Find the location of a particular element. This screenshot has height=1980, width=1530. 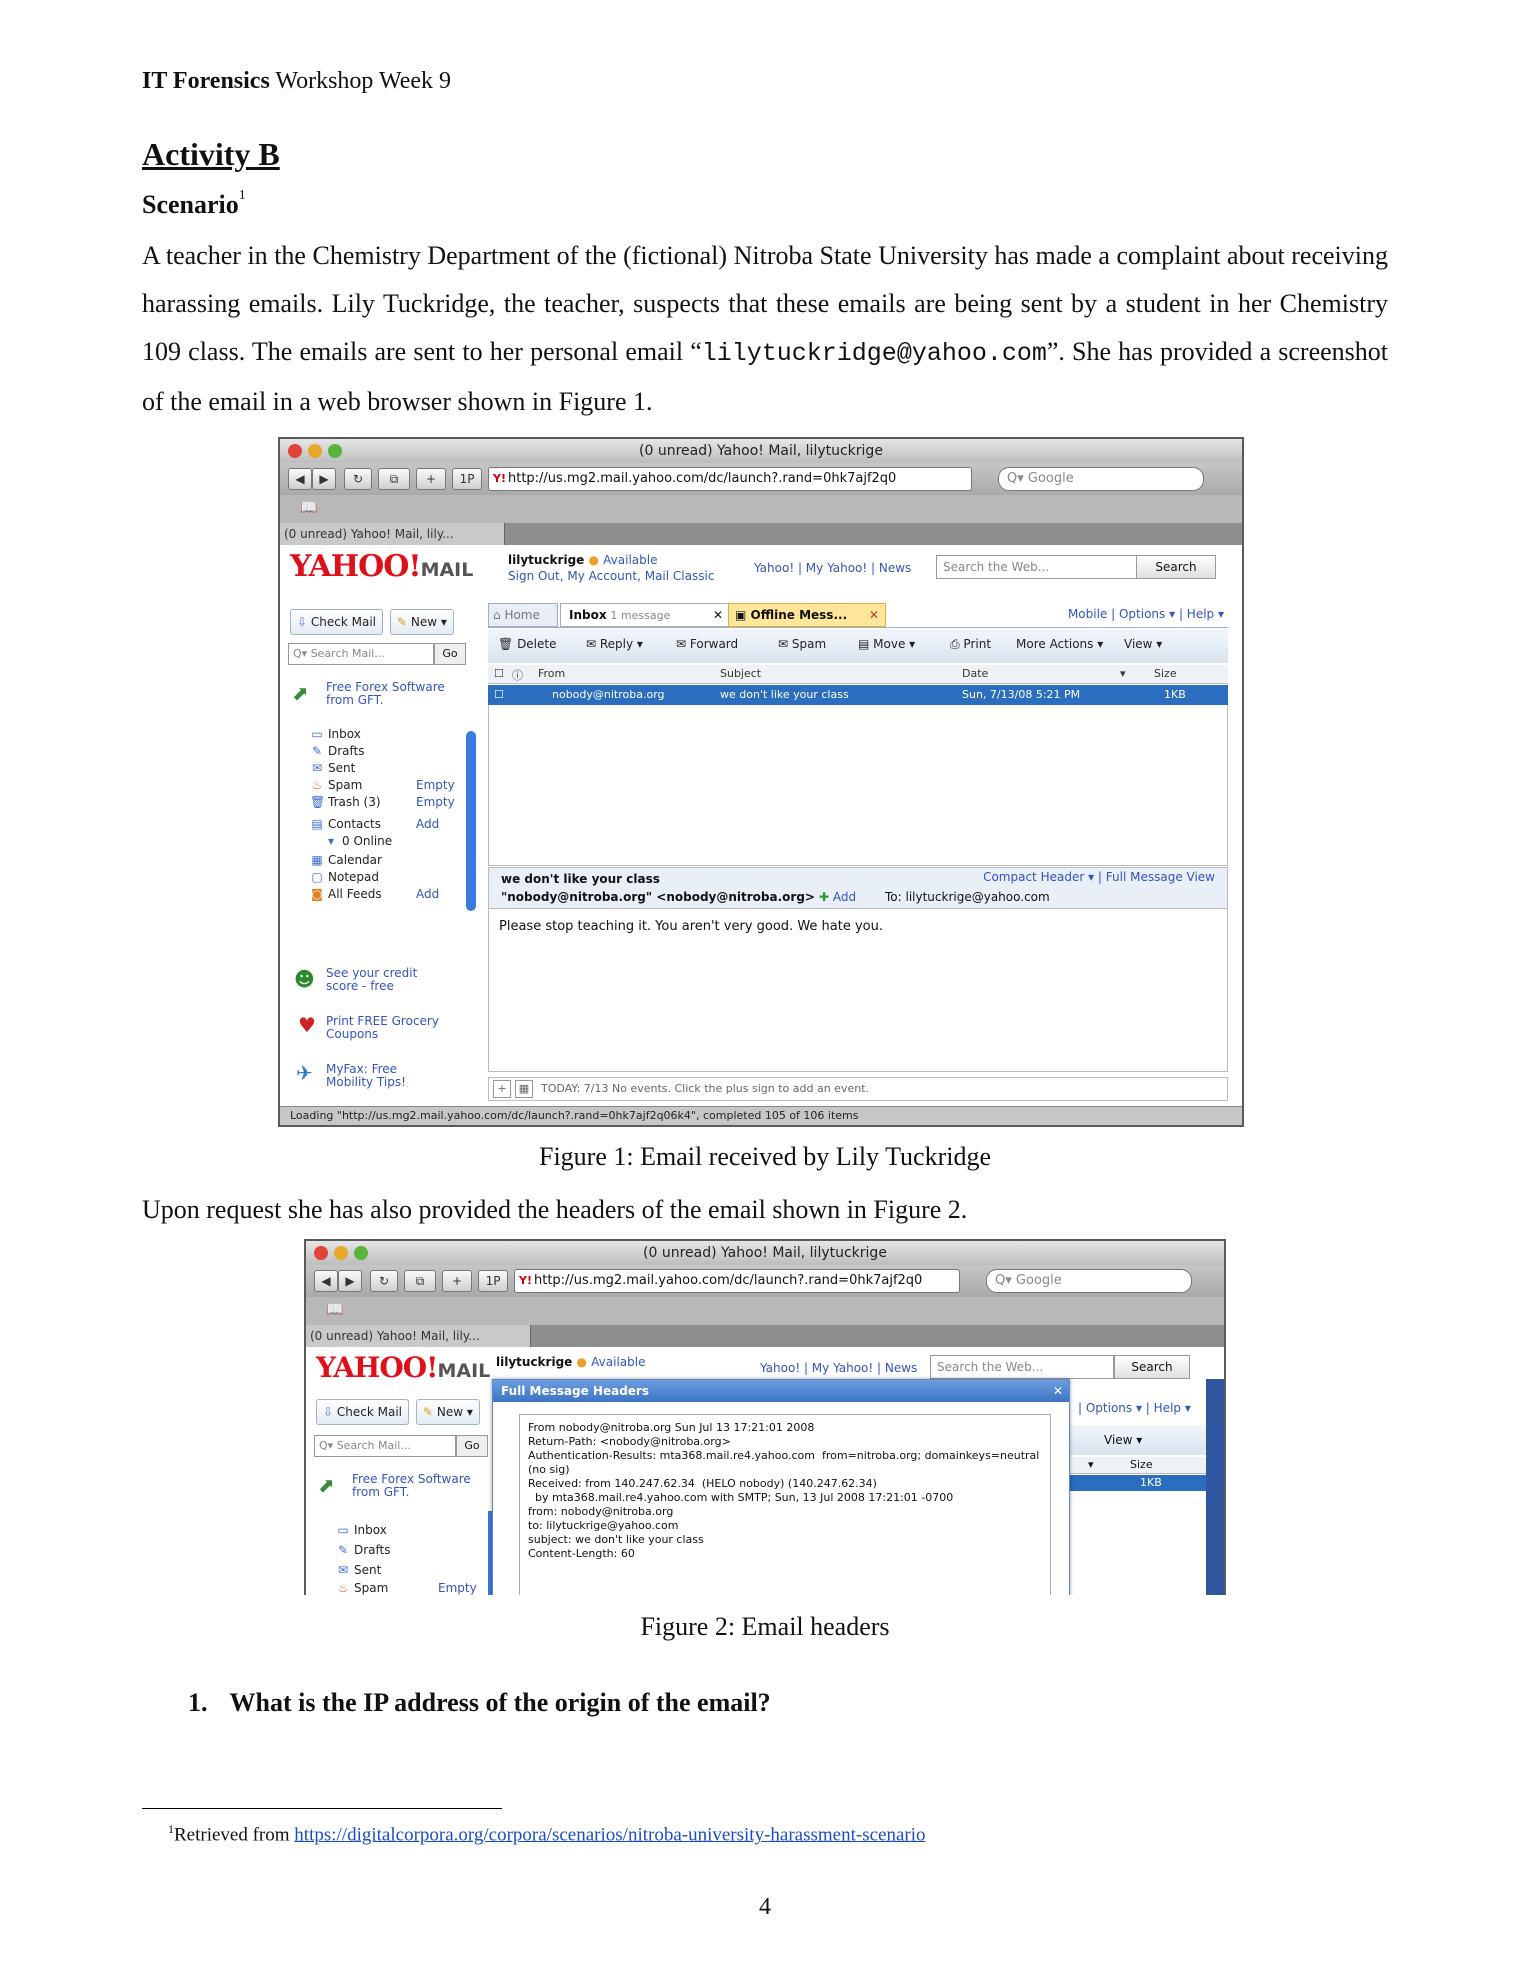

credit-ad-link: See your credit score - free is located at coordinates (386, 980).